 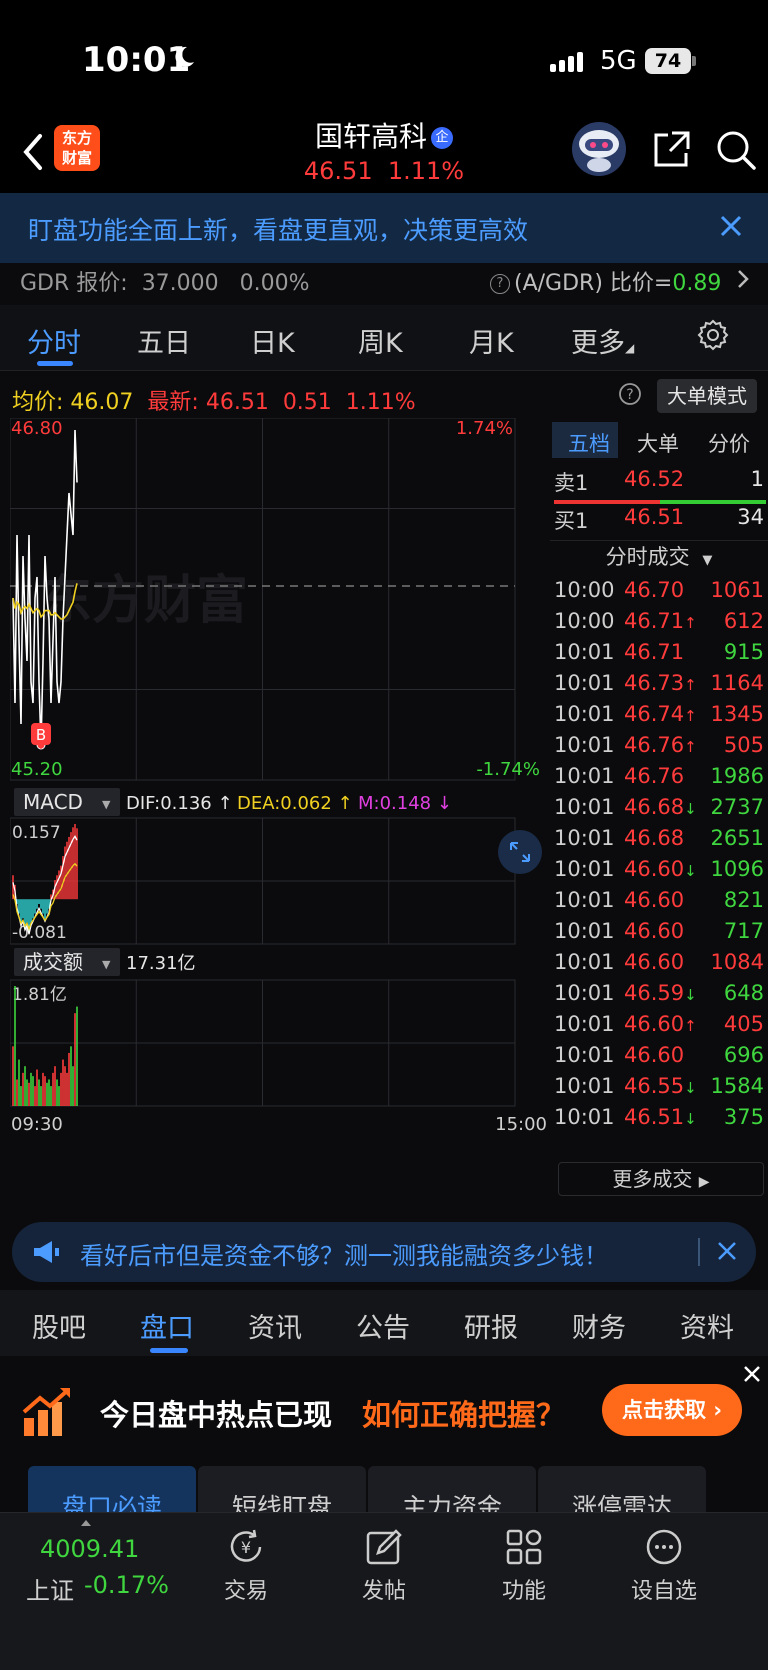 I want to click on moon-icon, so click(x=184, y=56).